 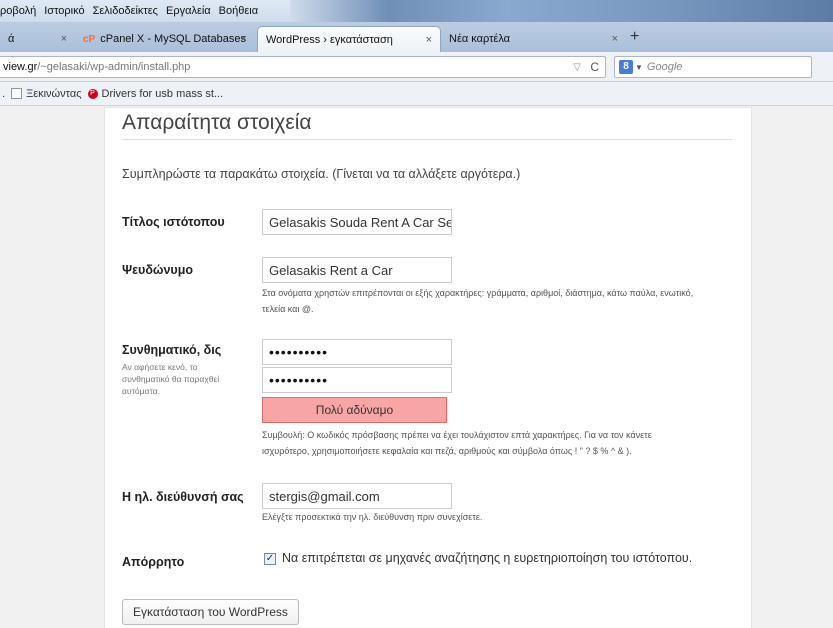 I want to click on chevron-down-icon: ▼, so click(x=639, y=67).